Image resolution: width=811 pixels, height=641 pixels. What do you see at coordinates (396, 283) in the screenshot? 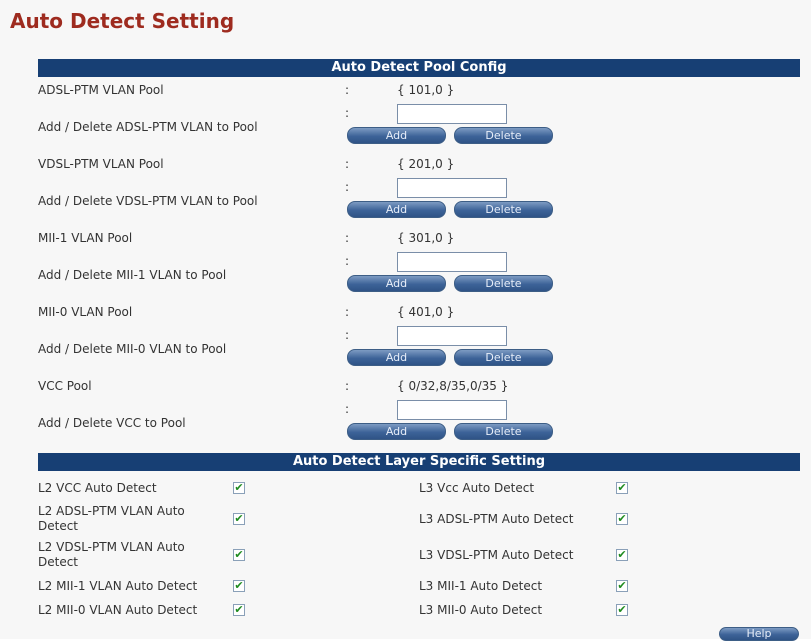
I see `add-button-mii-1: Add` at bounding box center [396, 283].